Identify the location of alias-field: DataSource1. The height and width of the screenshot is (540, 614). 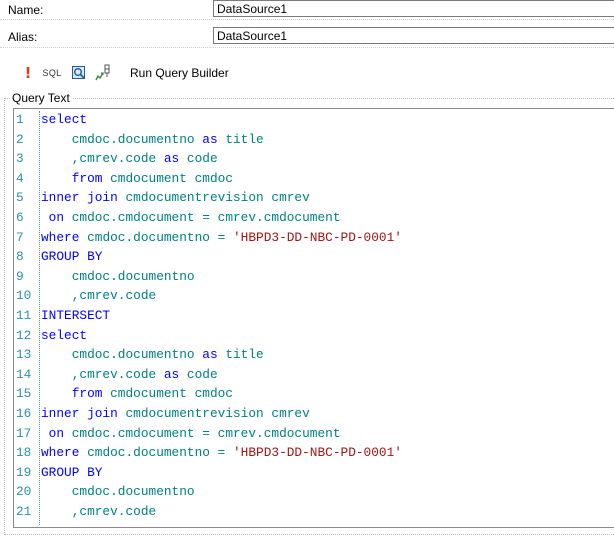
(413, 35).